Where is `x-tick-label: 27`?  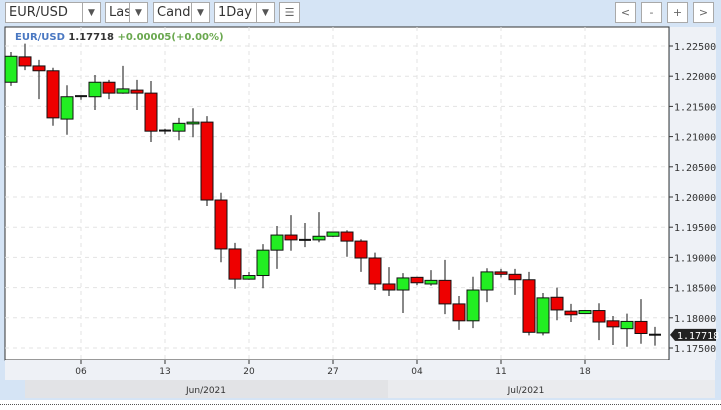
x-tick-label: 27 is located at coordinates (332, 372).